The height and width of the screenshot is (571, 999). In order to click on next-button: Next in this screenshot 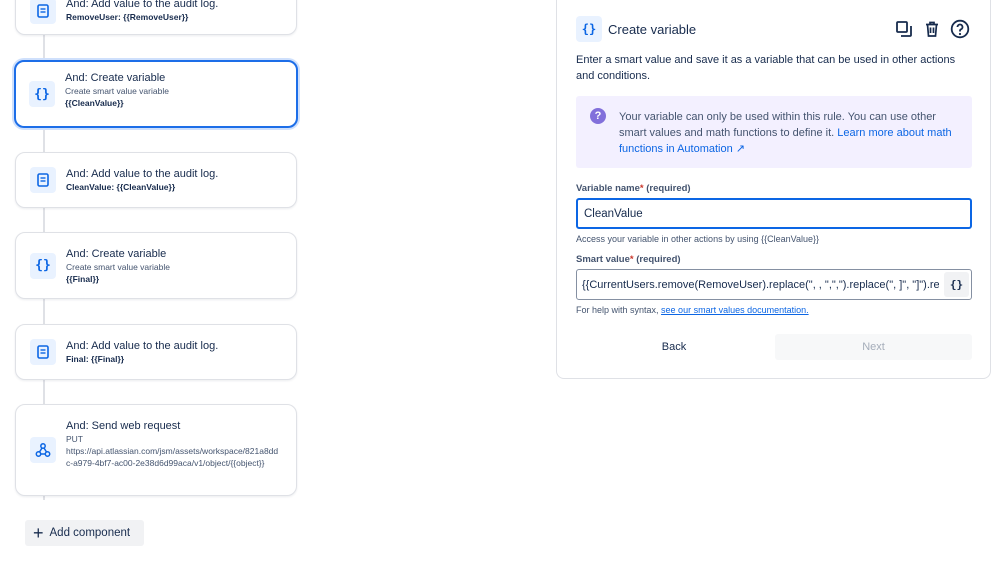, I will do `click(873, 347)`.